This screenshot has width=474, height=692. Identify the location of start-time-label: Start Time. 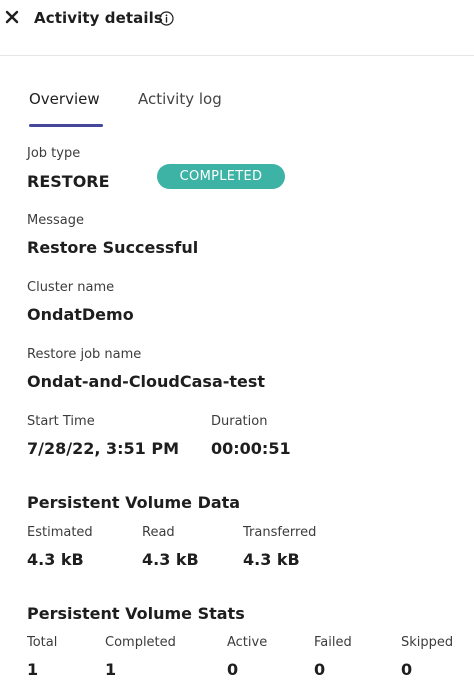
(61, 421).